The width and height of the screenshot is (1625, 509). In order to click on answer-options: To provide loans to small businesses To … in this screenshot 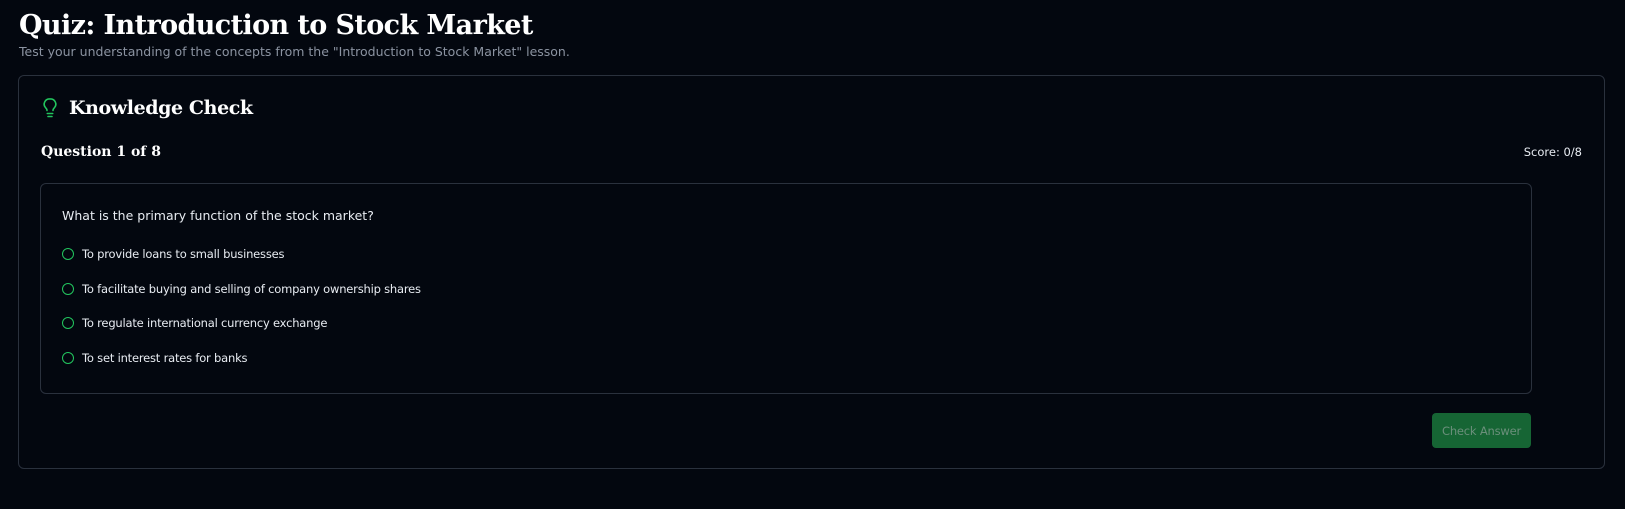, I will do `click(241, 313)`.